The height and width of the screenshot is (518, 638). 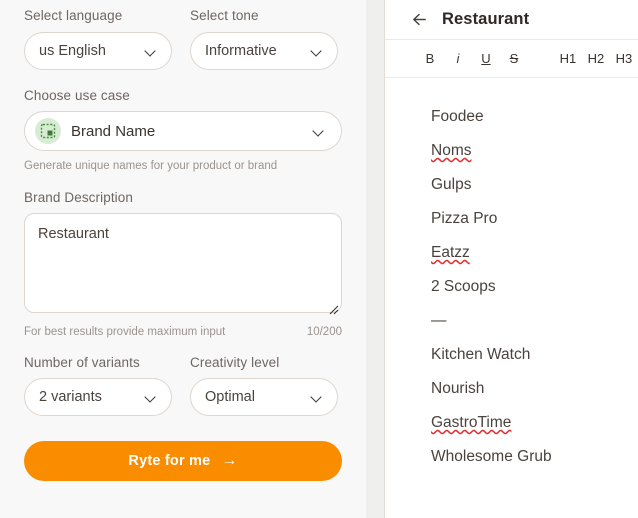 I want to click on brand-name-icon, so click(x=48, y=131).